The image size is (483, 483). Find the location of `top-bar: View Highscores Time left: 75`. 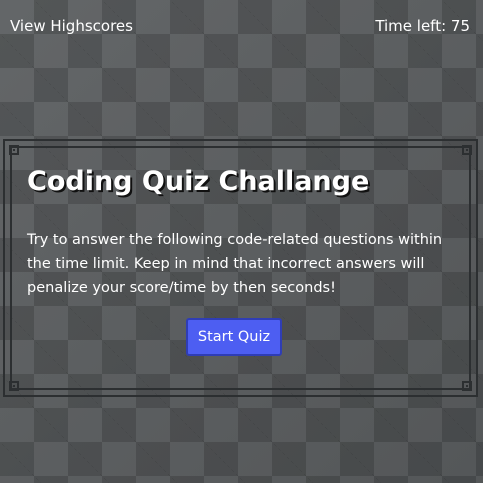

top-bar: View Highscores Time left: 75 is located at coordinates (241, 27).